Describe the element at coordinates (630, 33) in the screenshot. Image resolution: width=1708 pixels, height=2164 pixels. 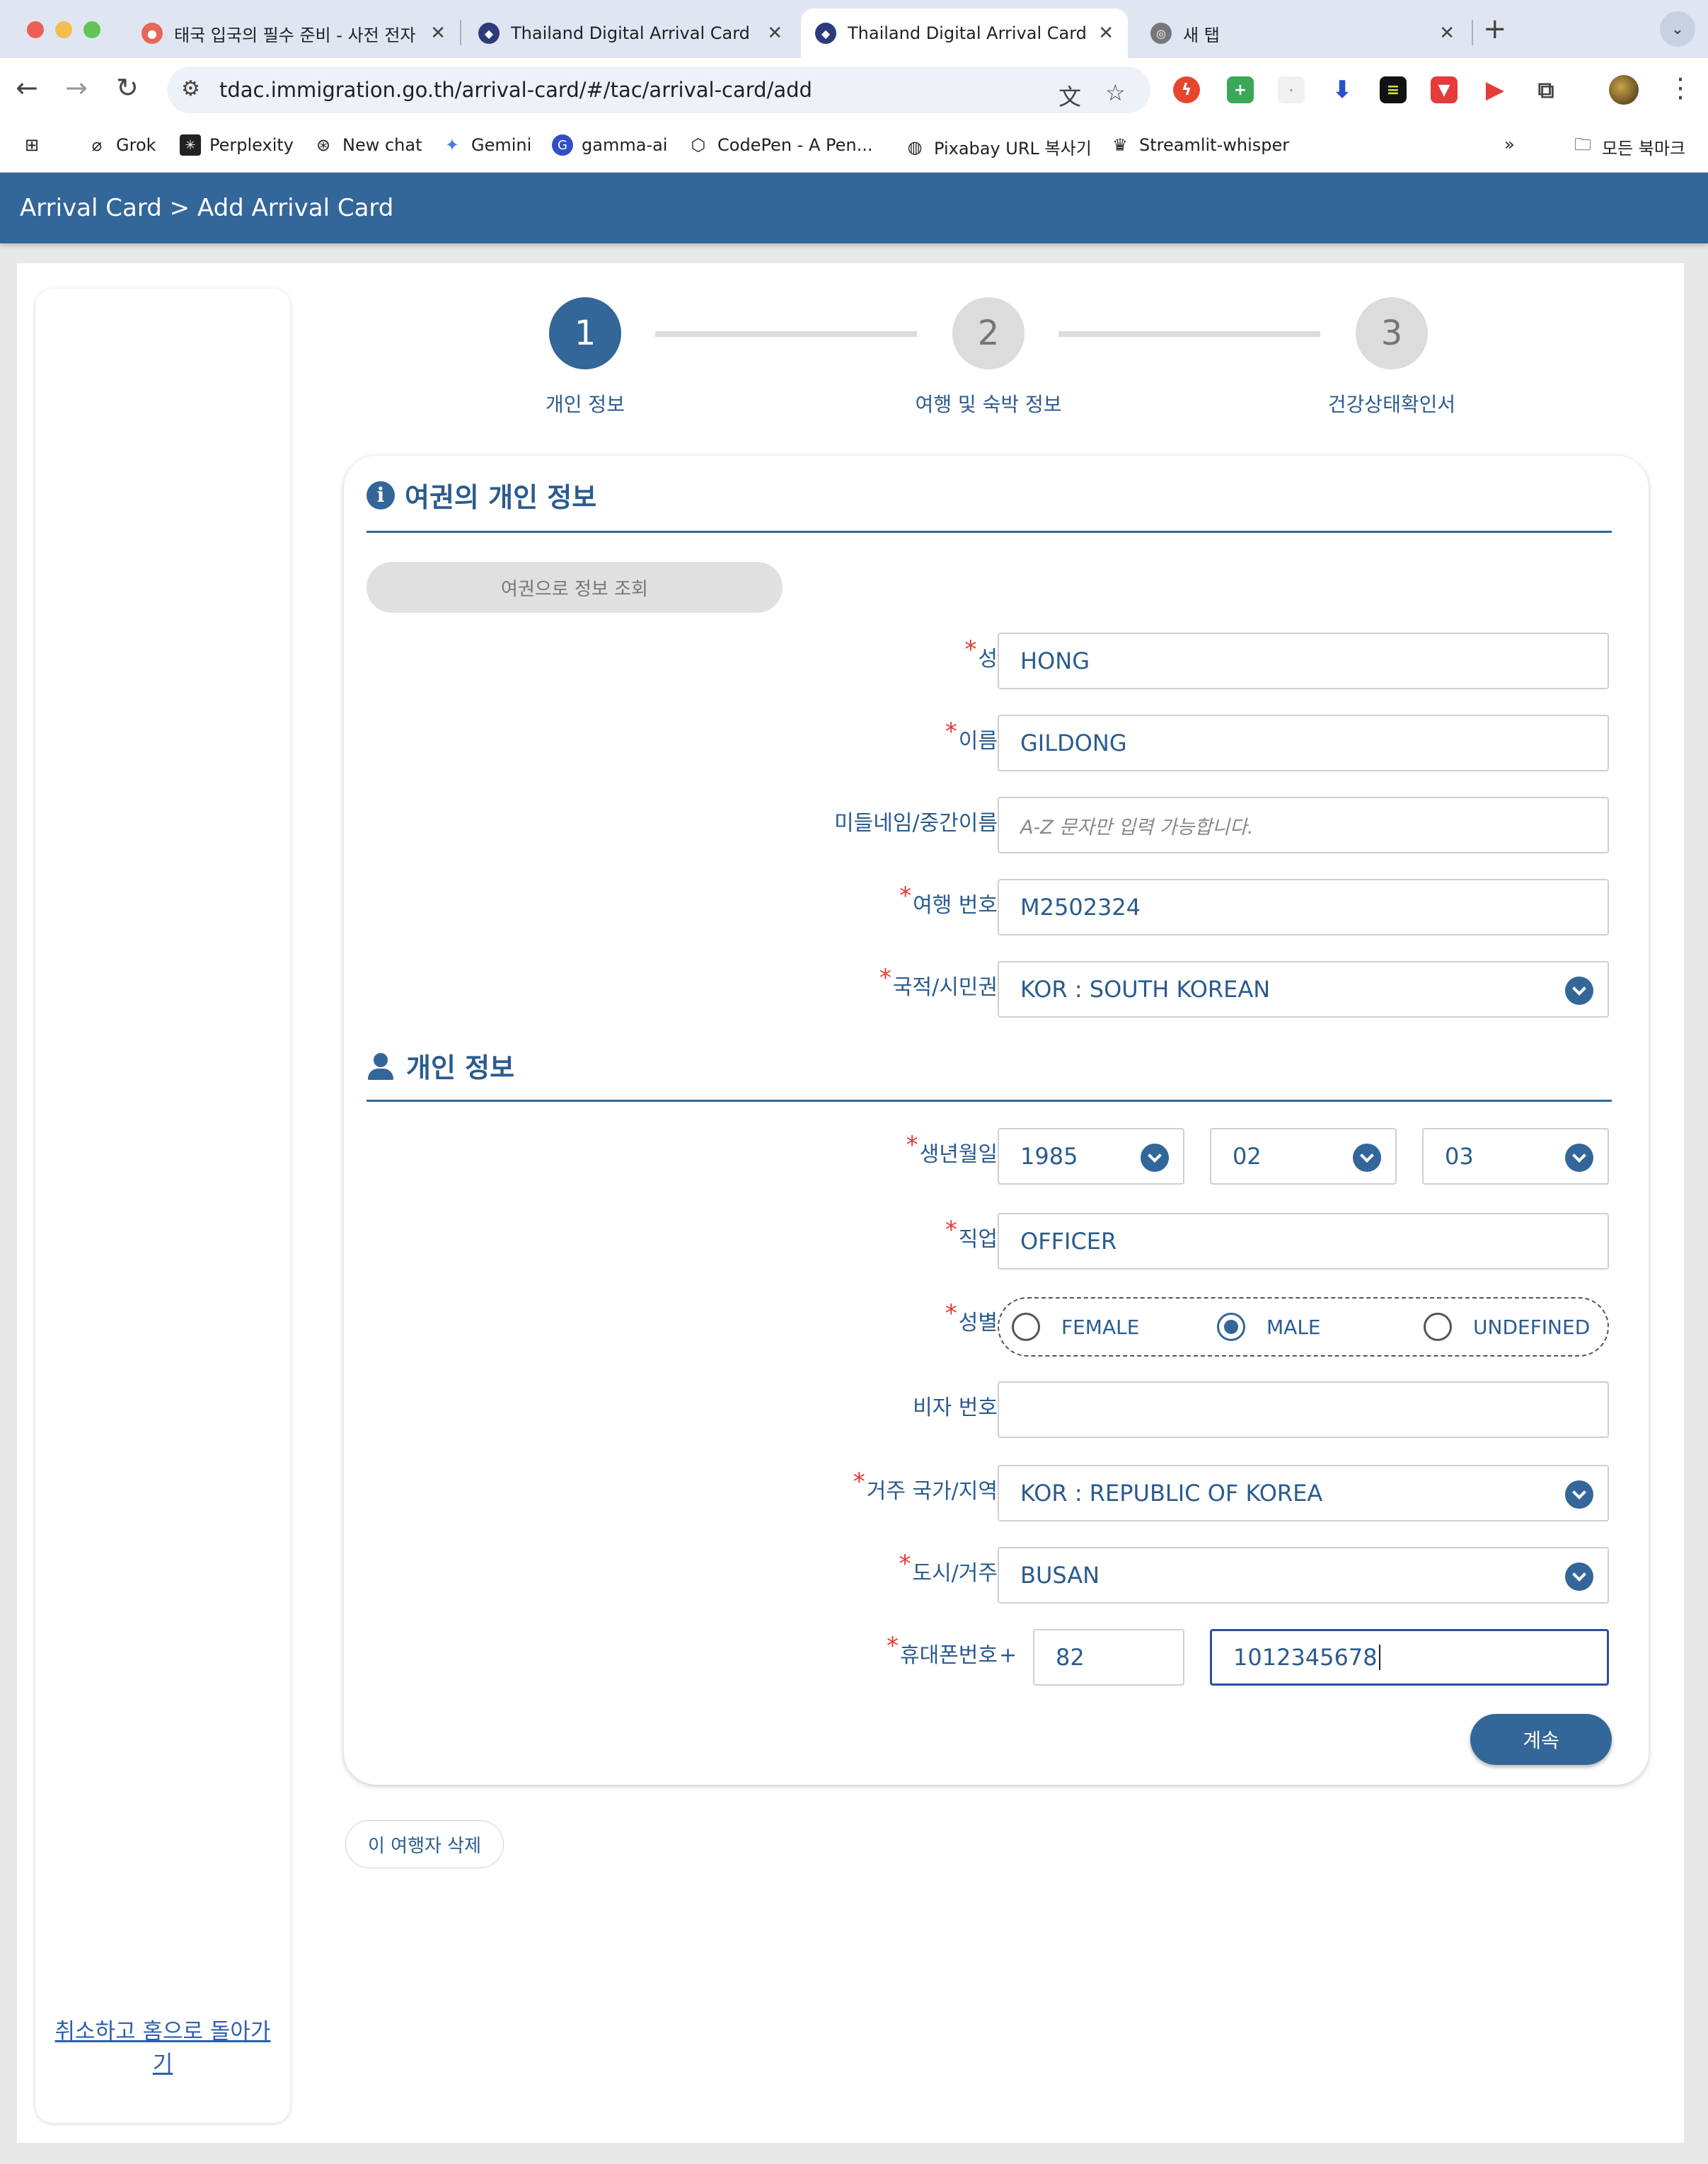
I see `browser-tab-2: ◆ Thailand Digital Arrival Card ✕` at that location.